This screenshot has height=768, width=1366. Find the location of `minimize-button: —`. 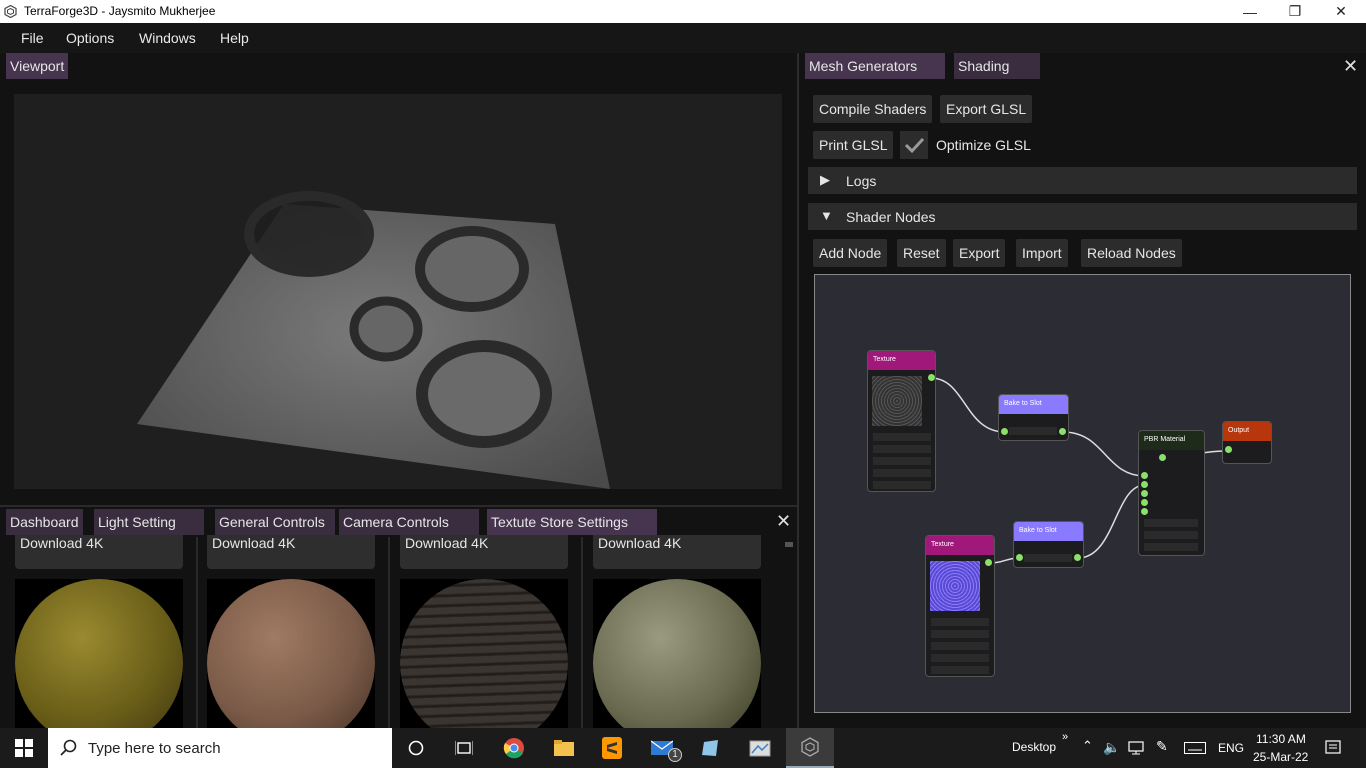

minimize-button: — is located at coordinates (1250, 11).